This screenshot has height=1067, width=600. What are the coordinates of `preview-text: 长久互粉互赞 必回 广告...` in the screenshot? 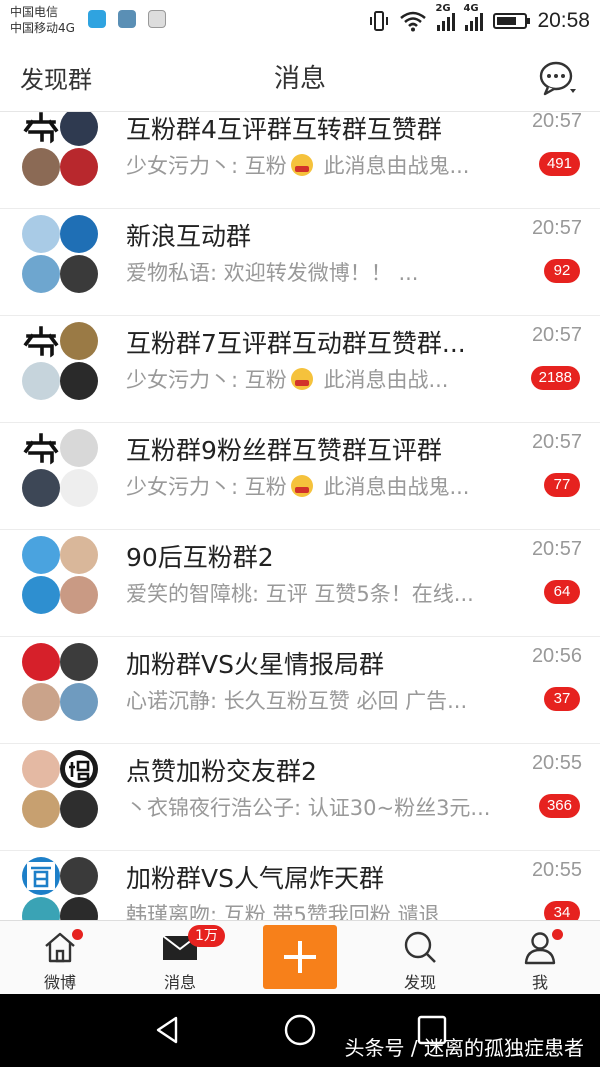 It's located at (345, 701).